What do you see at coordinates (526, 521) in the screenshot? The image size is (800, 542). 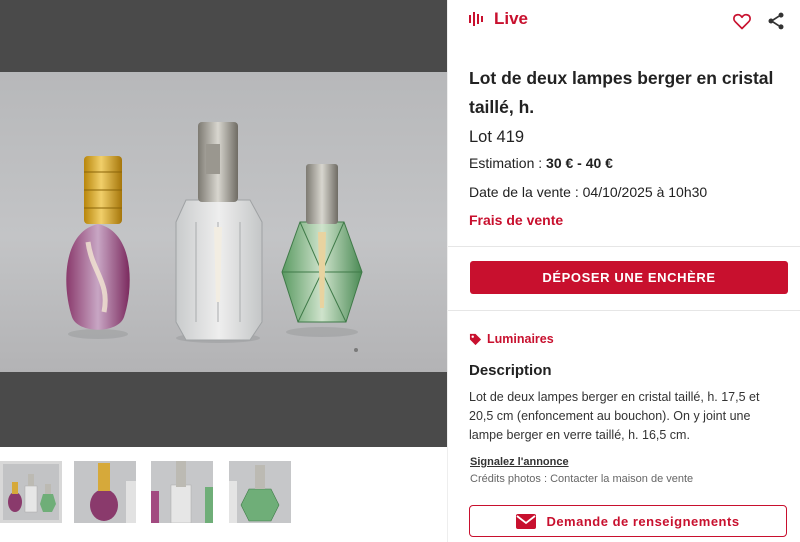 I see `mail-icon` at bounding box center [526, 521].